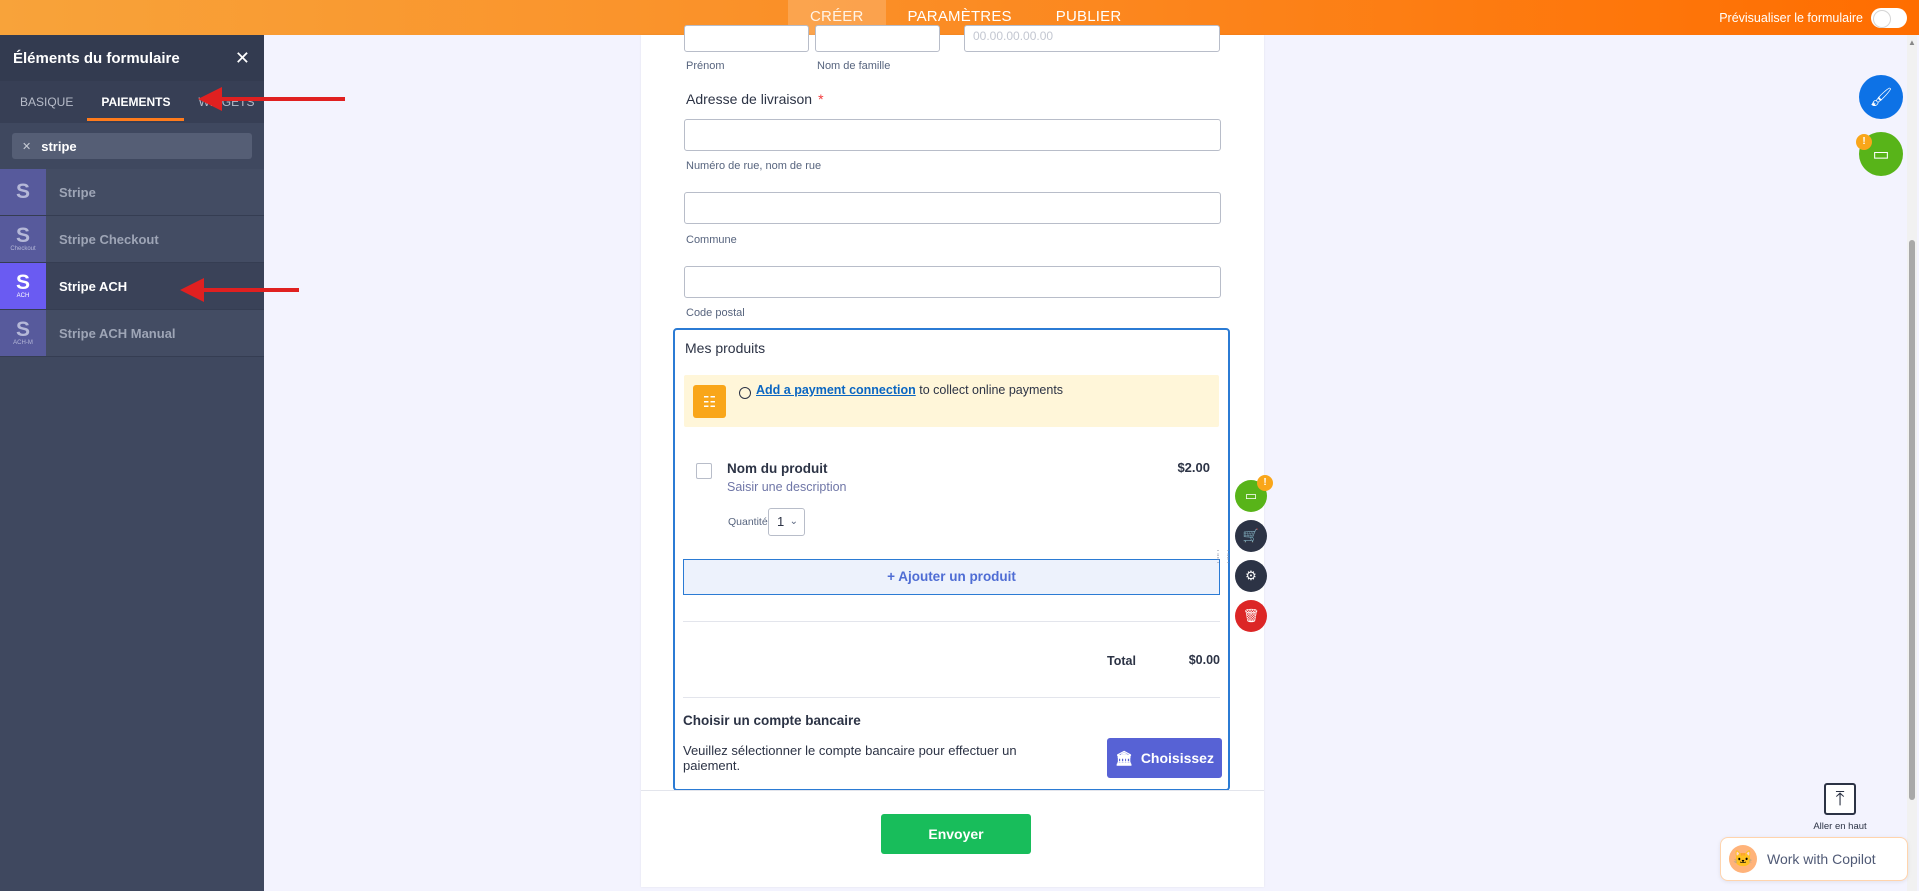 The height and width of the screenshot is (891, 1919). Describe the element at coordinates (1251, 536) in the screenshot. I see `cart-icon: 🛒` at that location.